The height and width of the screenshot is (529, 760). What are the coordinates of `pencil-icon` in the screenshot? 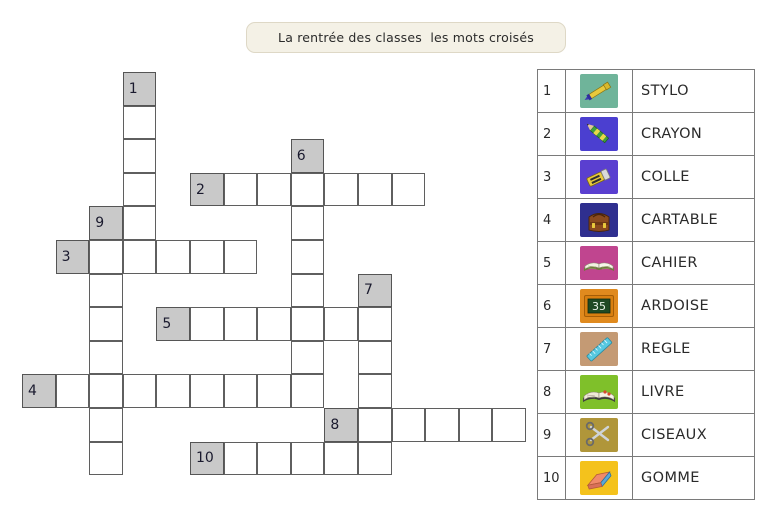 It's located at (599, 134).